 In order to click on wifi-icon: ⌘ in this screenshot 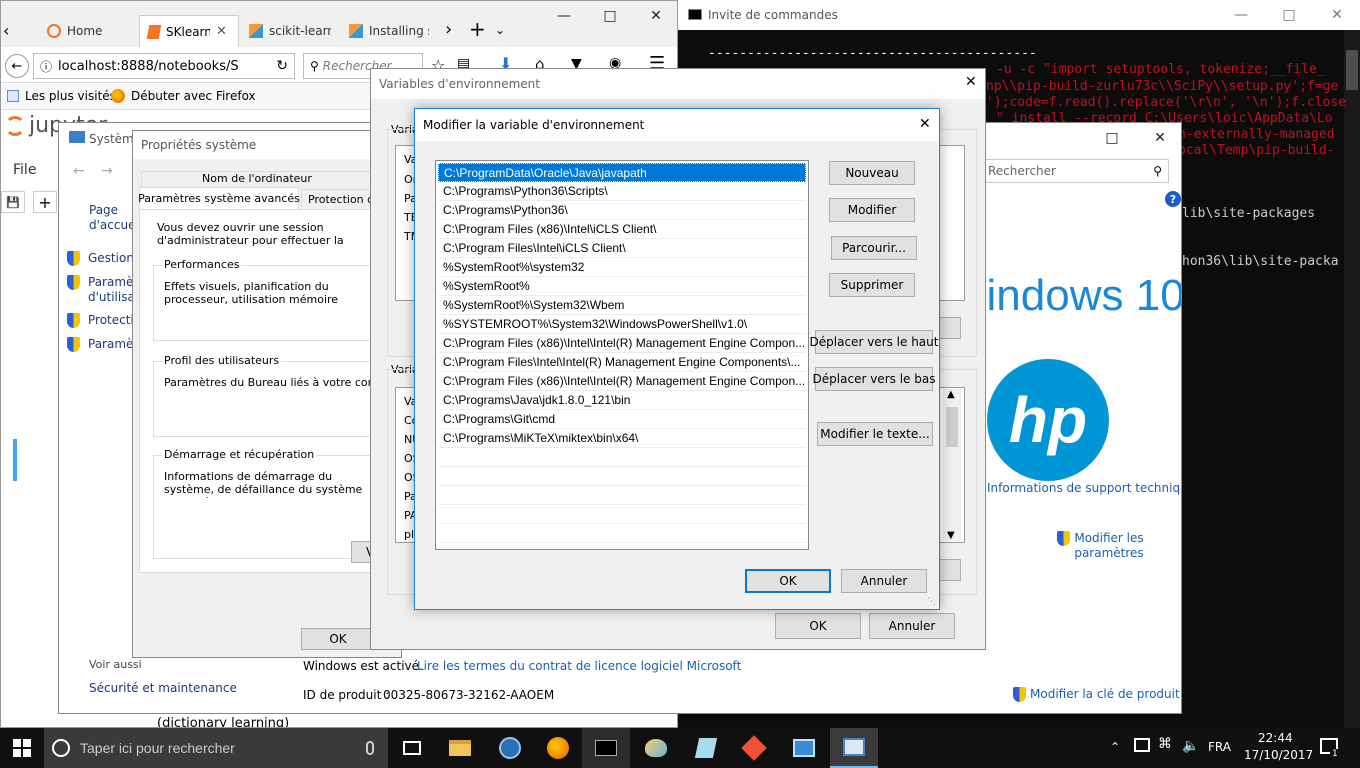, I will do `click(1165, 744)`.